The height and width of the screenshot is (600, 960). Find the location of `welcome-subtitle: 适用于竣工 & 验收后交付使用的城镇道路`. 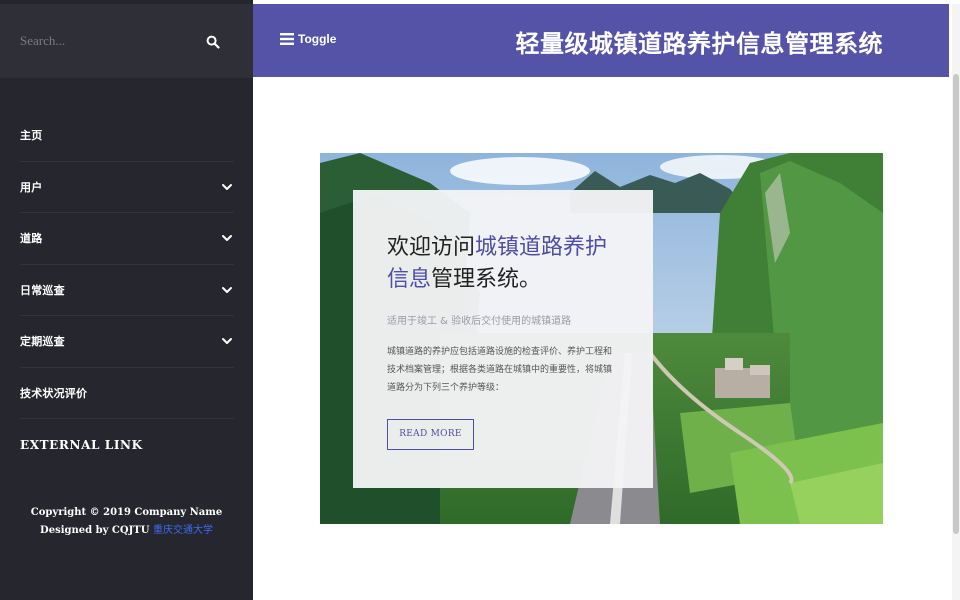

welcome-subtitle: 适用于竣工 & 验收后交付使用的城镇道路 is located at coordinates (479, 321).